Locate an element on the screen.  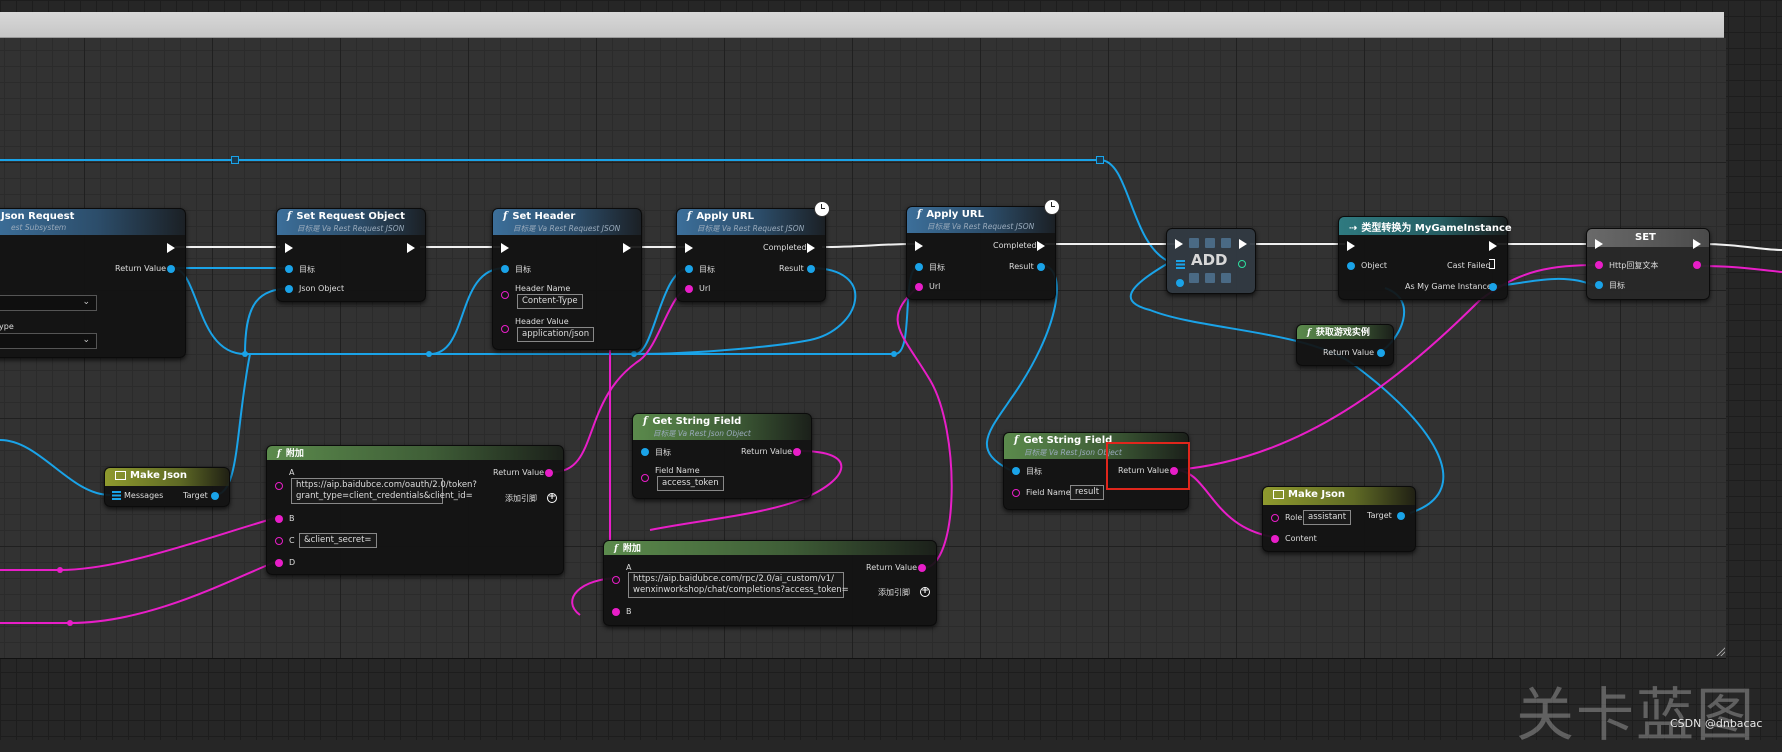
role-pin is located at coordinates (1275, 518).